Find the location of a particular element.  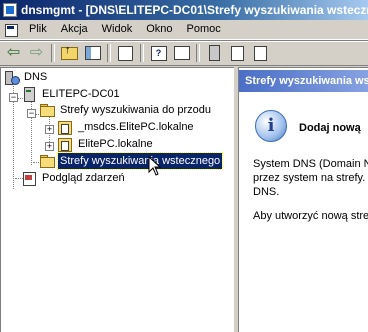

console-icon is located at coordinates (181, 53).